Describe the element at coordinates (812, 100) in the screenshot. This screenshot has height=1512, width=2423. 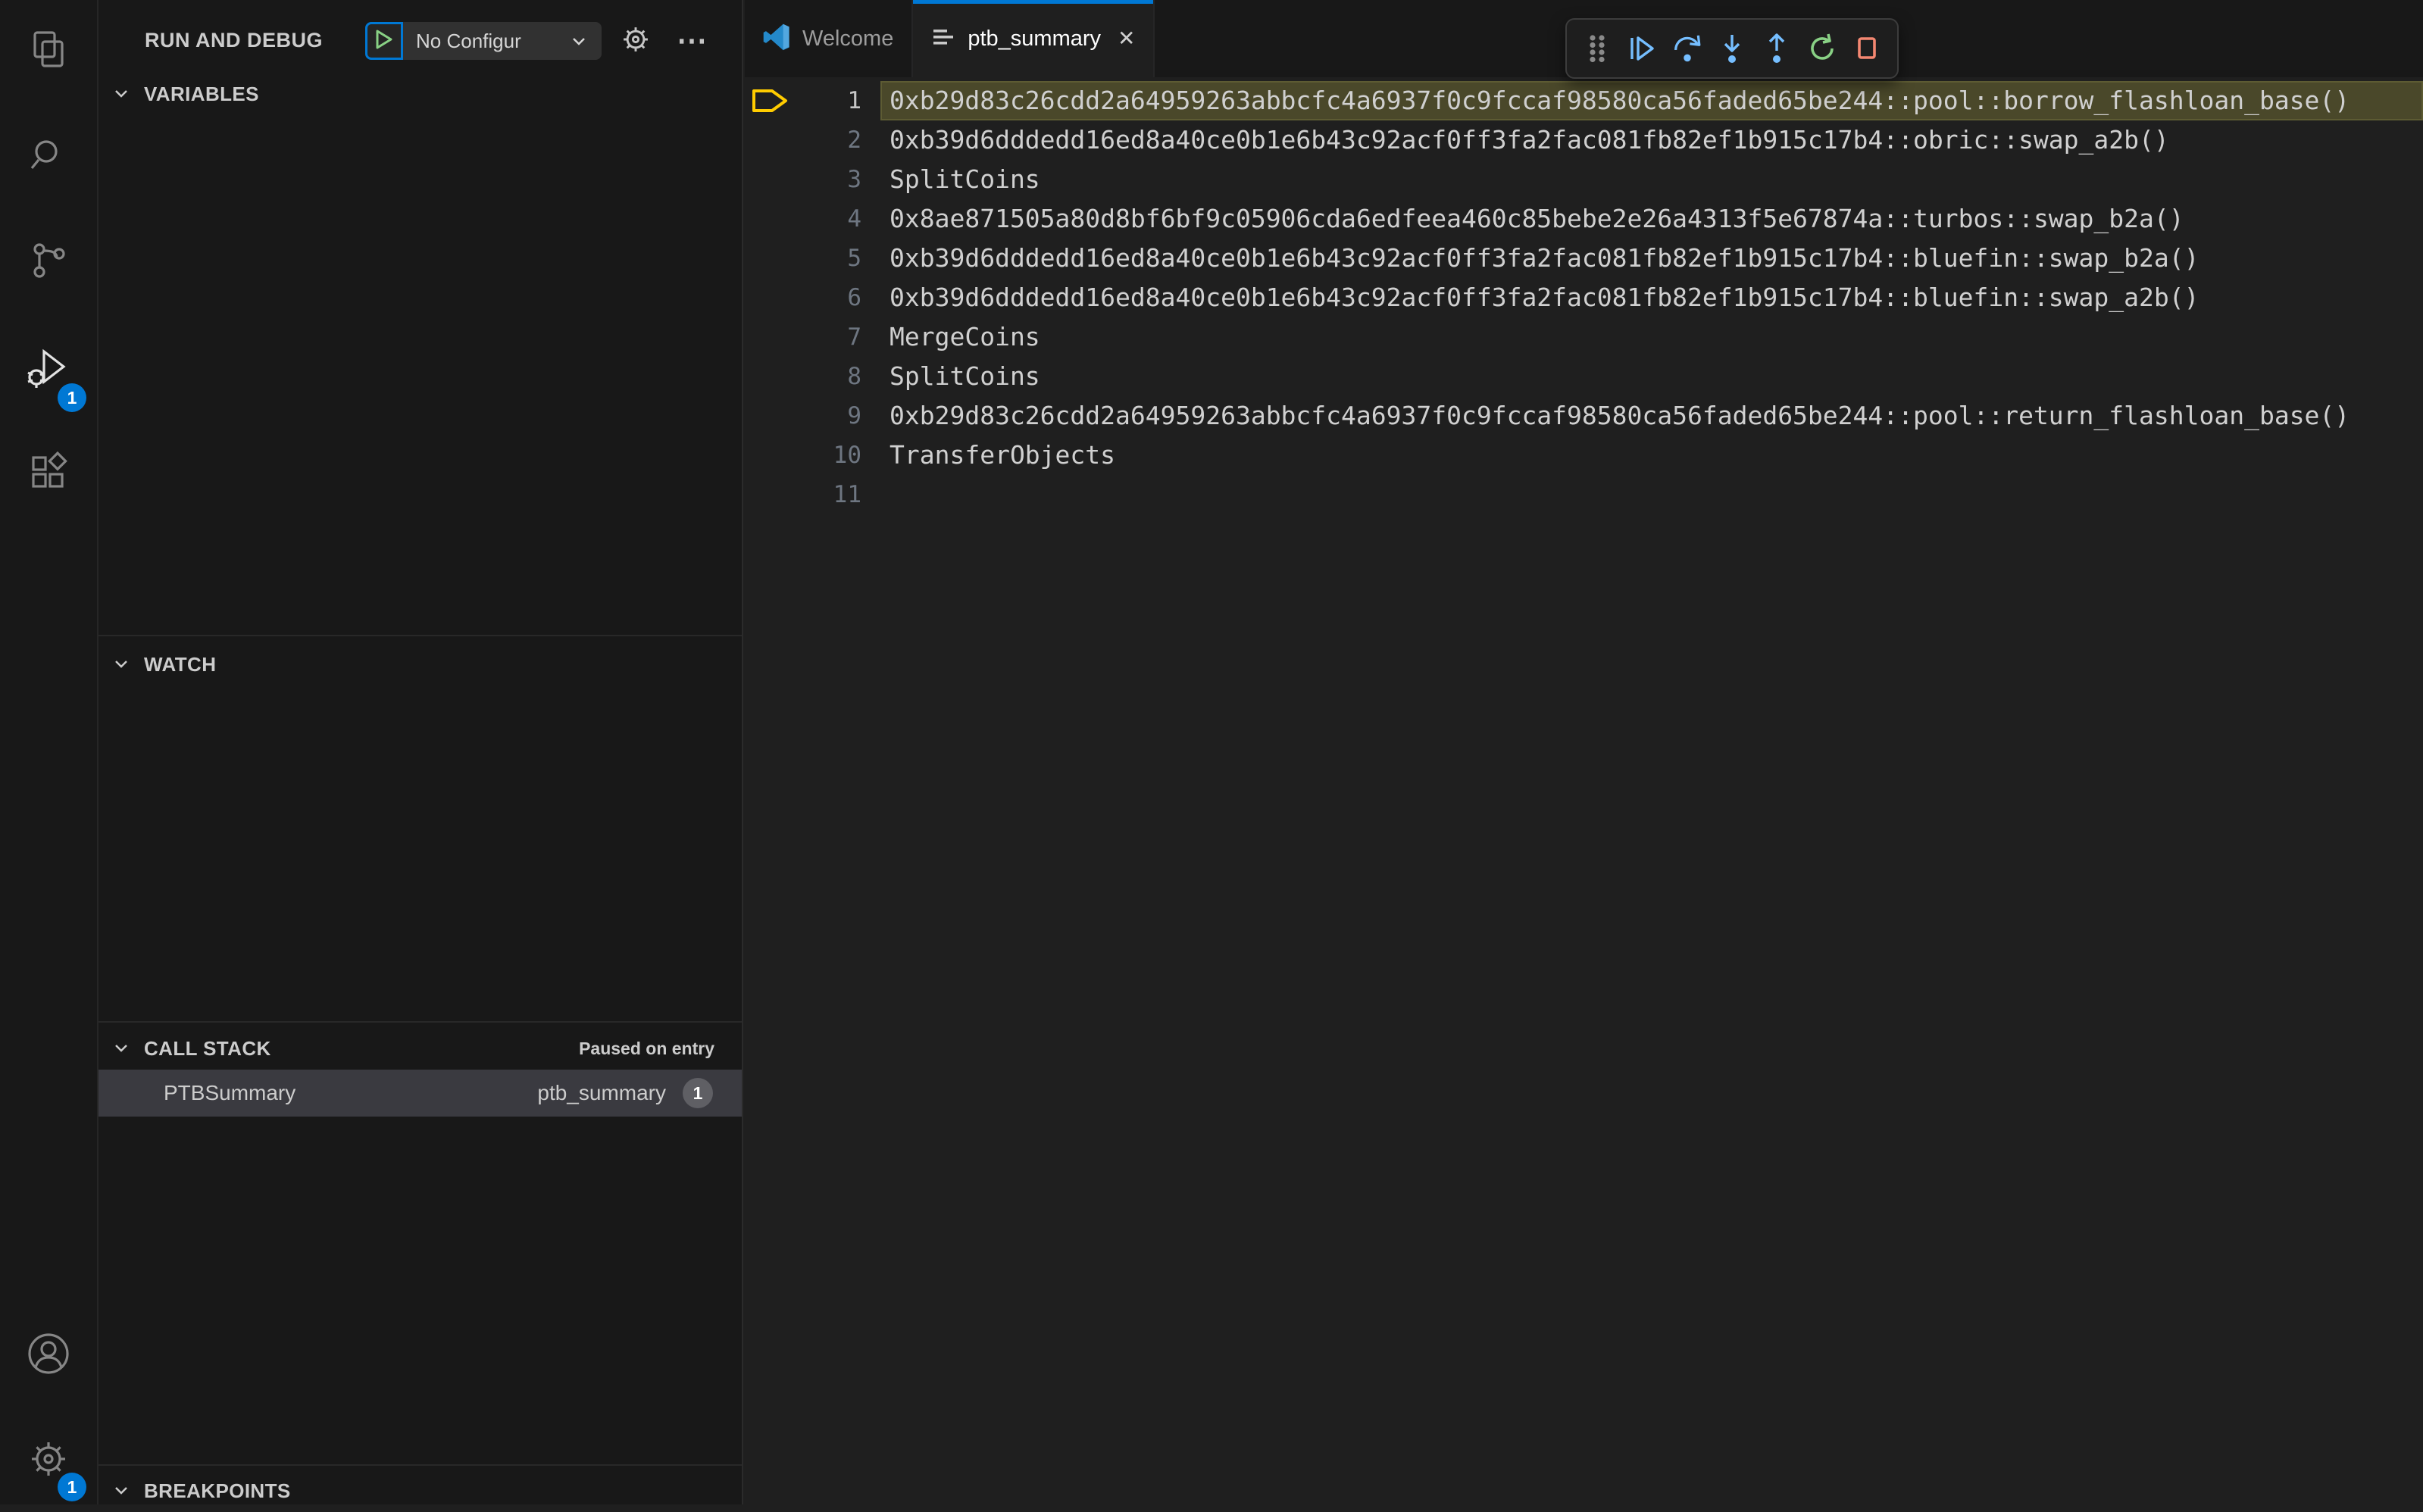
I see `gutter: 1` at that location.